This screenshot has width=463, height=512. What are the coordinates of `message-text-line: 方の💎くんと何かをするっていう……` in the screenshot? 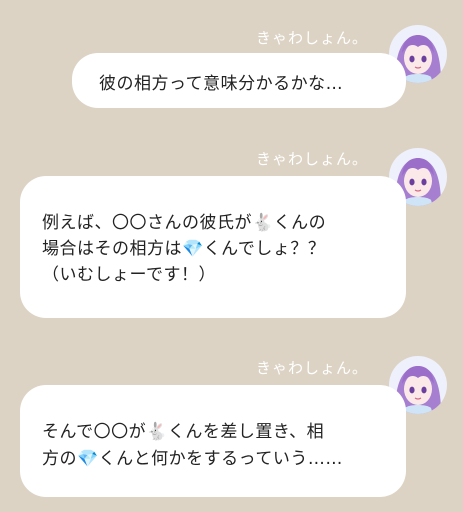 It's located at (192, 459).